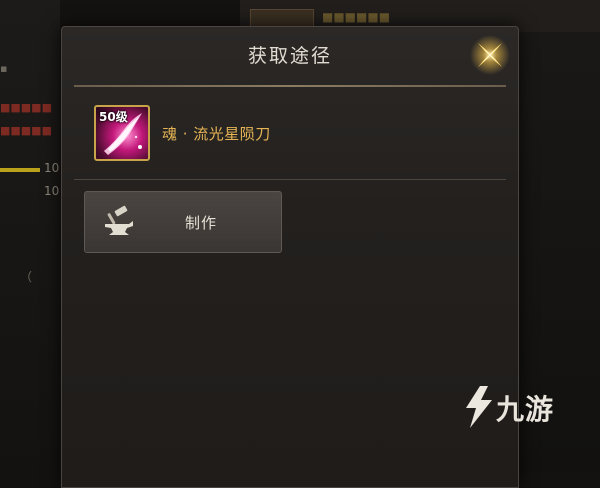 The width and height of the screenshot is (600, 488). What do you see at coordinates (525, 409) in the screenshot?
I see `watermark-text: 九游` at bounding box center [525, 409].